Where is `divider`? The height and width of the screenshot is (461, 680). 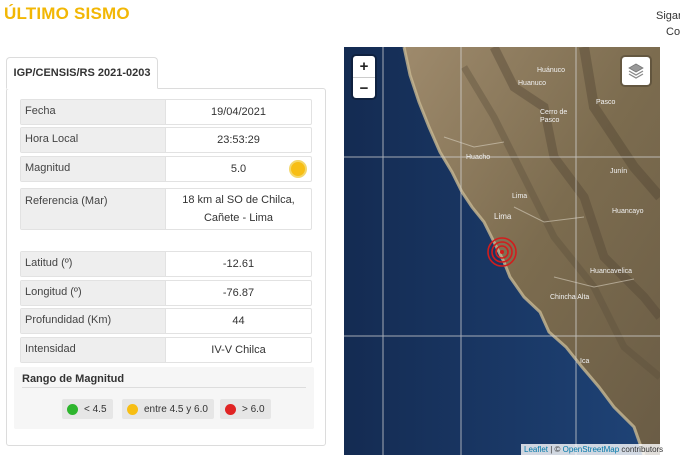
divider is located at coordinates (164, 387).